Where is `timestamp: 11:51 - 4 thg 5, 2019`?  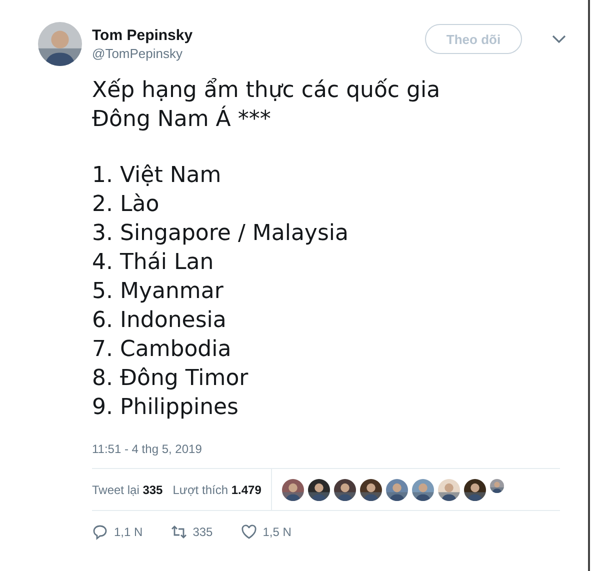
timestamp: 11:51 - 4 thg 5, 2019 is located at coordinates (340, 449).